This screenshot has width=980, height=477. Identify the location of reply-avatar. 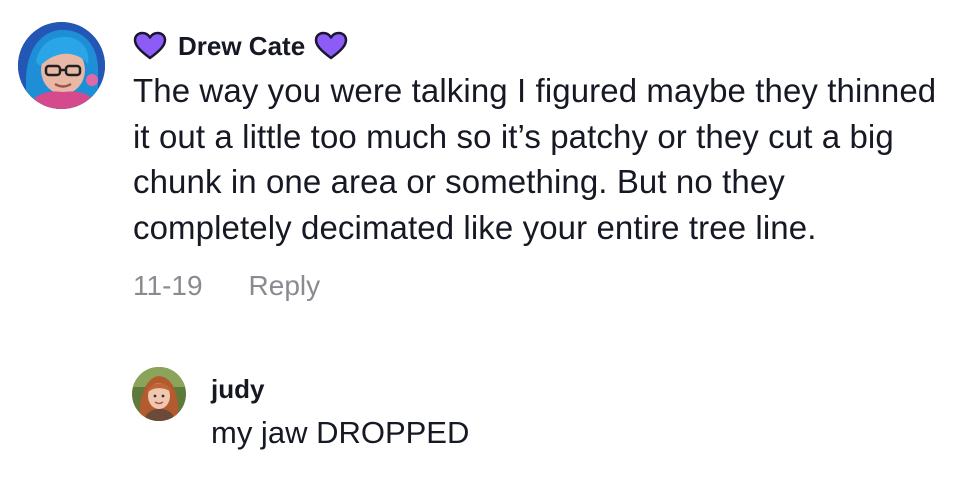
(159, 394).